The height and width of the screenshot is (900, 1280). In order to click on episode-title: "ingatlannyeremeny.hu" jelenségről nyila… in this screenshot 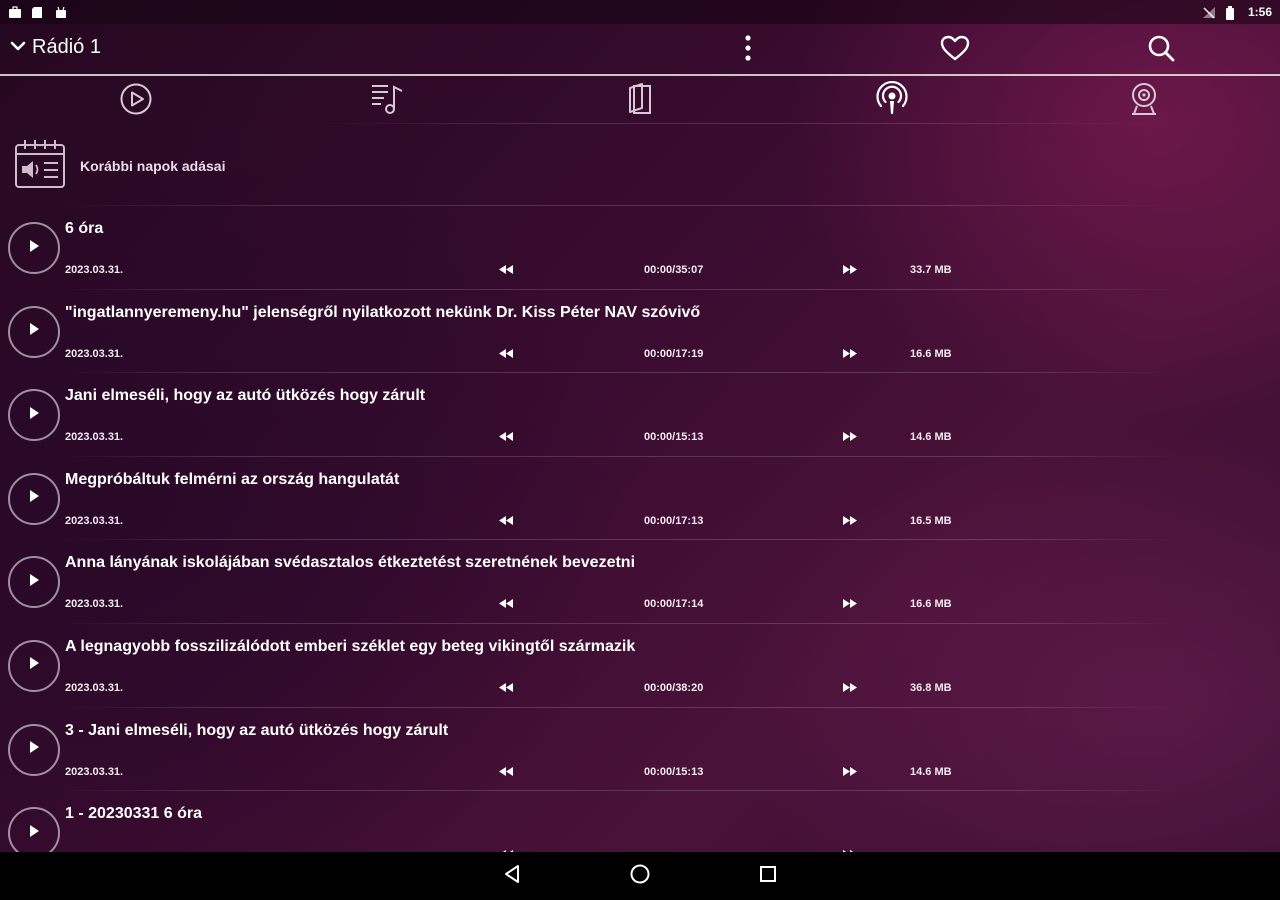, I will do `click(383, 312)`.